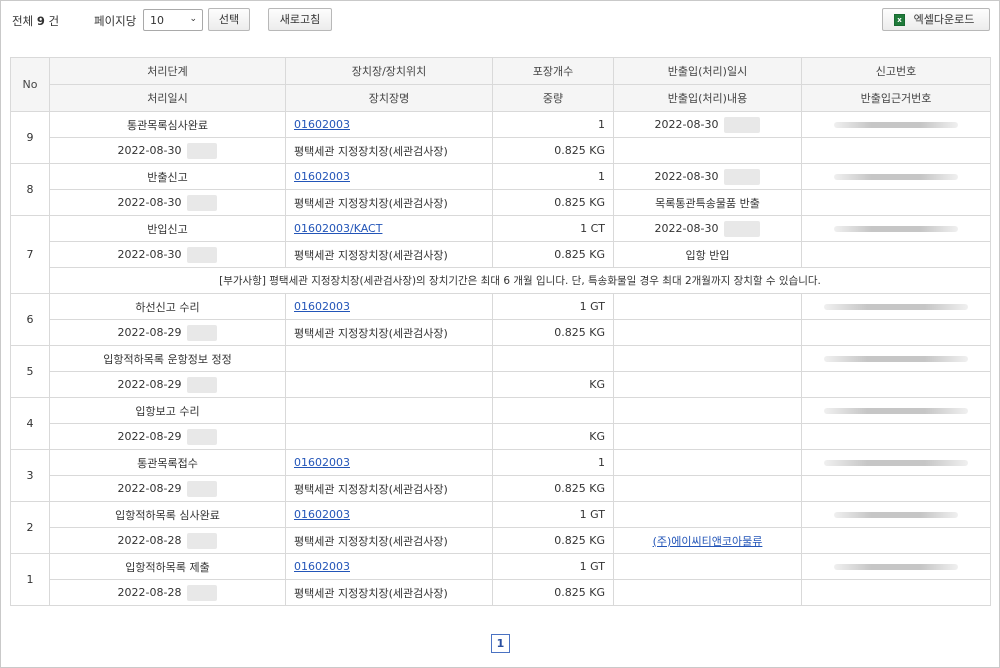 Image resolution: width=1000 pixels, height=668 pixels. I want to click on col-header: 중량, so click(553, 98).